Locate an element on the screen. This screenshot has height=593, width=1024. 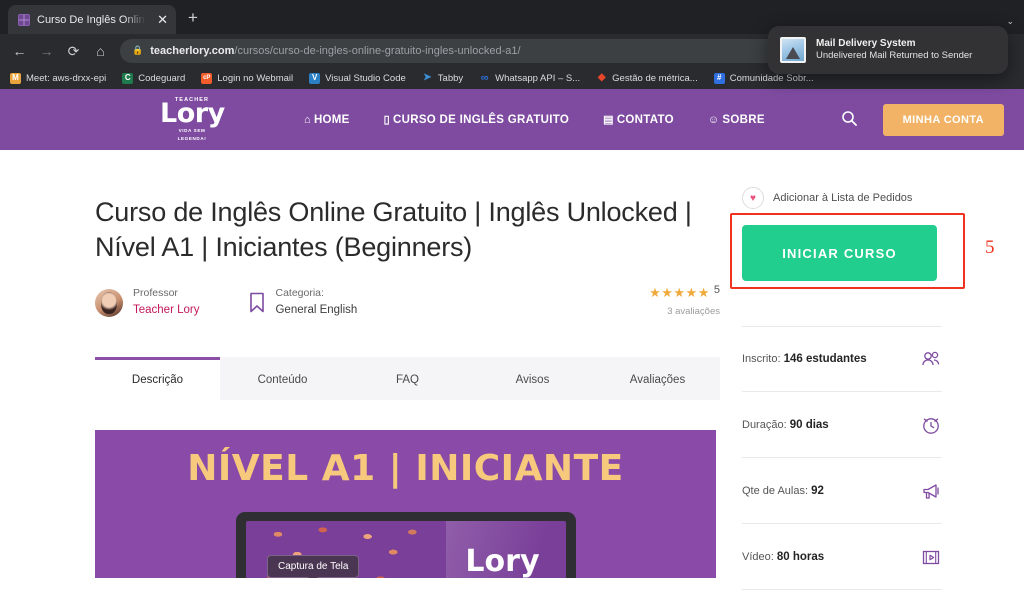
browser-tab: Curso De Inglês Online Gratuit ✕ is located at coordinates (92, 19).